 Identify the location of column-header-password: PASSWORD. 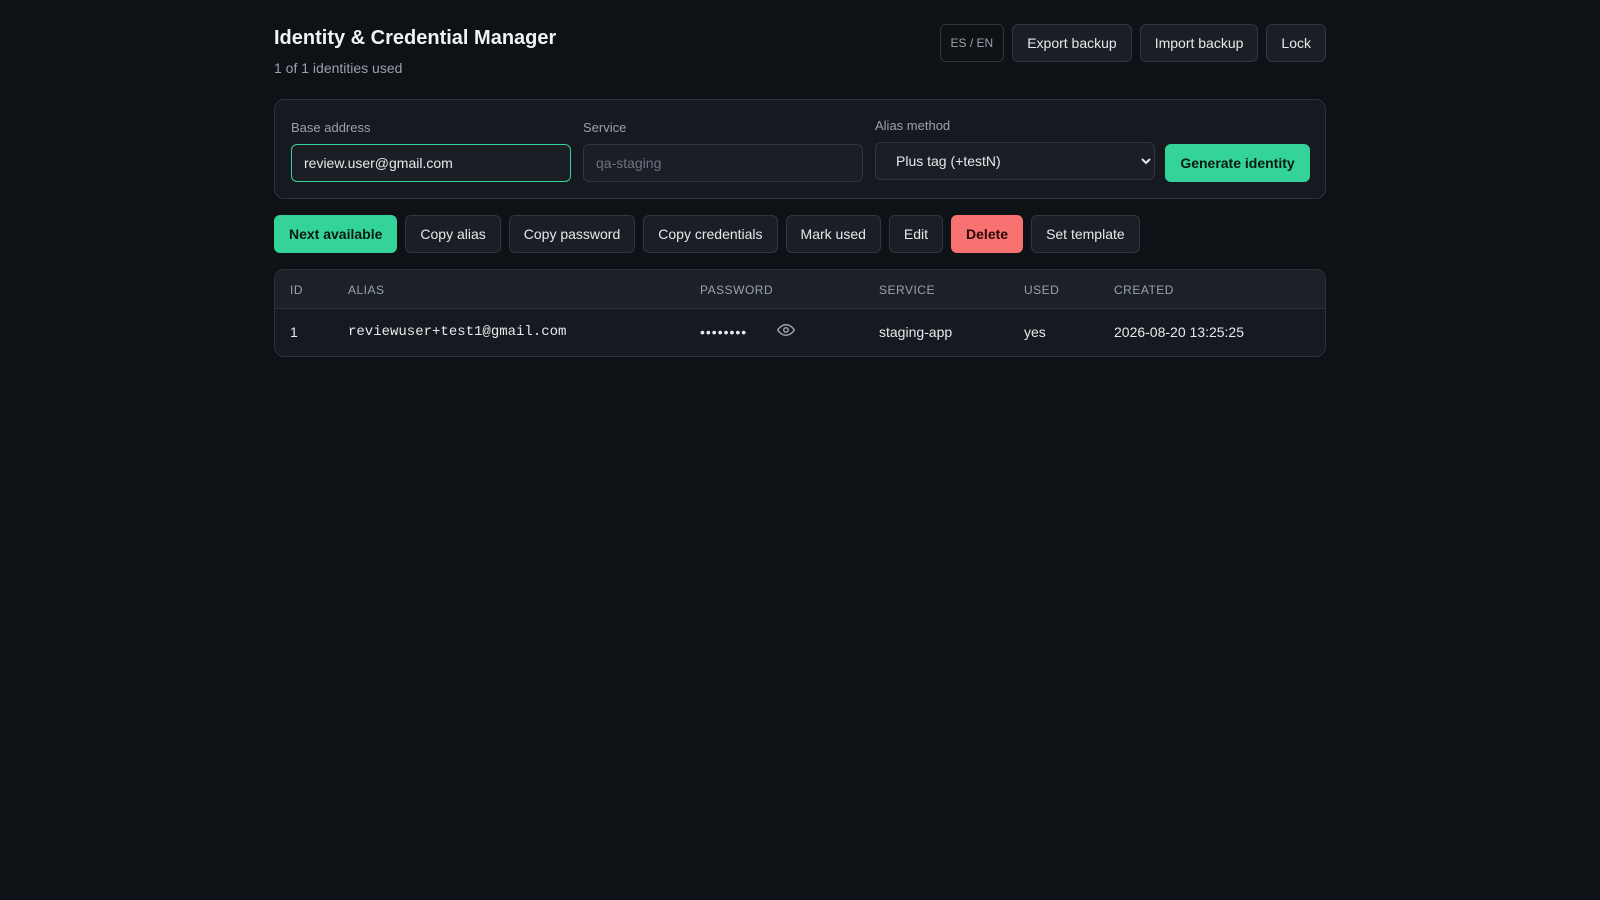
(736, 290).